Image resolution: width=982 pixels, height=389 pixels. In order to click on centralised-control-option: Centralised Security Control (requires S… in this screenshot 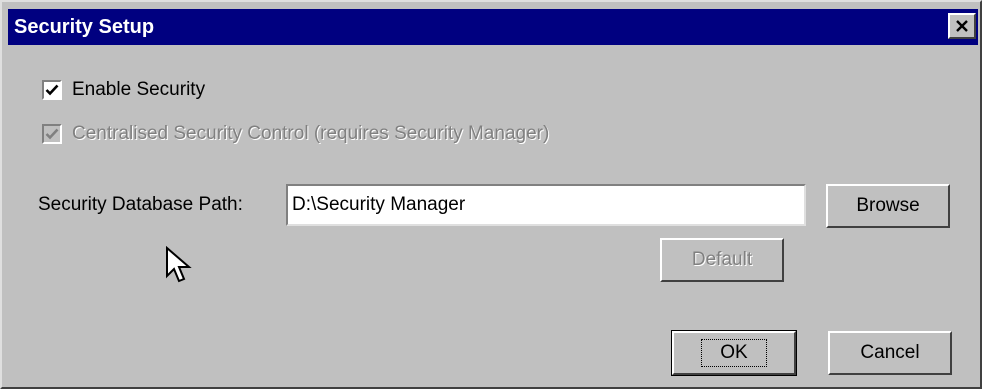, I will do `click(295, 134)`.